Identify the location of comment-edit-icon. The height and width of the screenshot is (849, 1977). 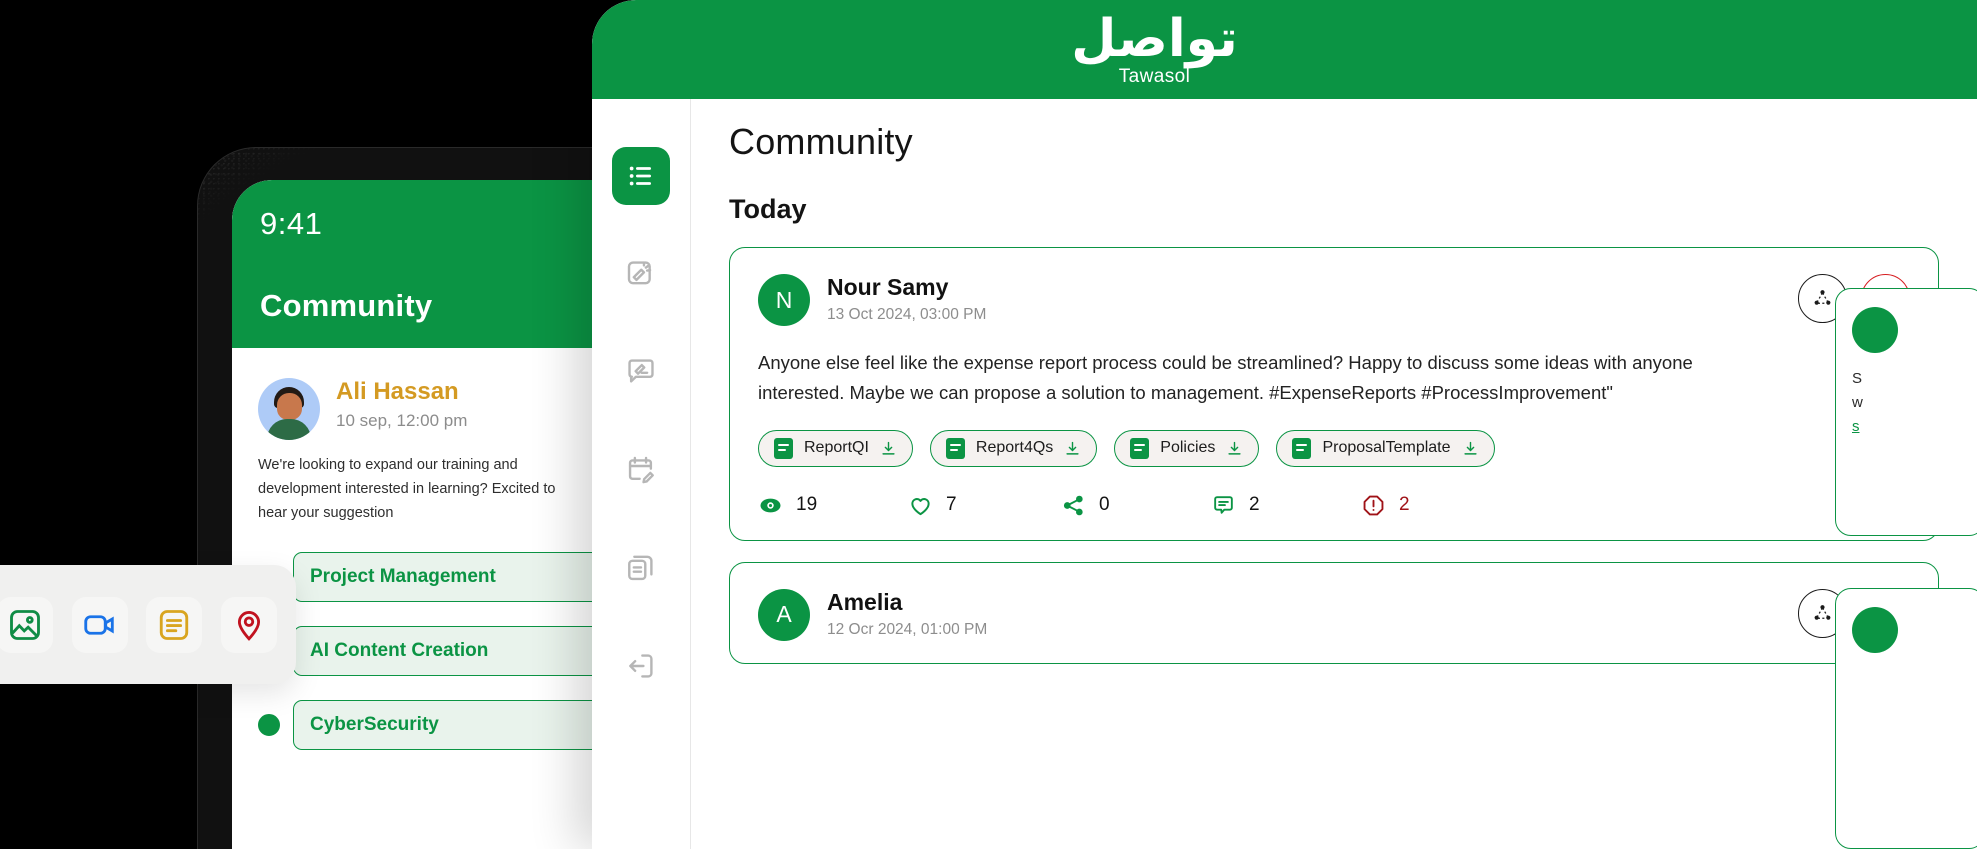
(641, 371).